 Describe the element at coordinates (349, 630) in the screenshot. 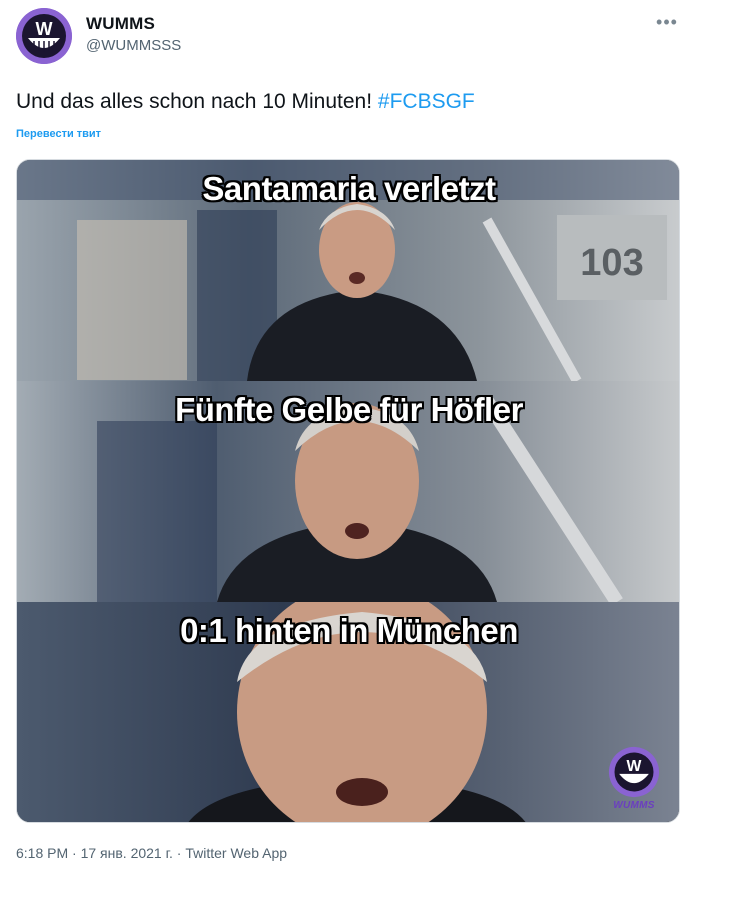

I see `meme-caption-3: 0:1 hinten in München` at that location.